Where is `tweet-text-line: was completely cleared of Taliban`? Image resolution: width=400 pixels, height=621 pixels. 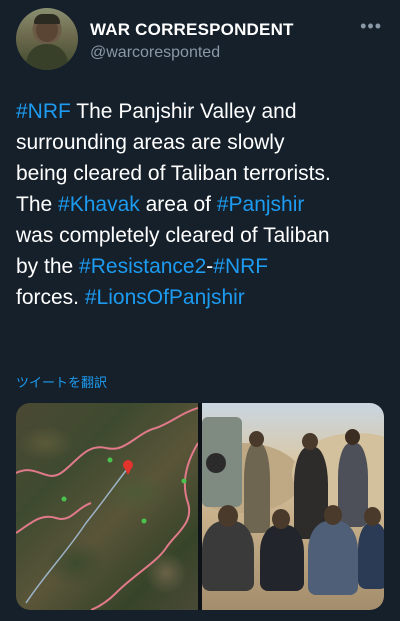
tweet-text-line: was completely cleared of Taliban is located at coordinates (202, 235).